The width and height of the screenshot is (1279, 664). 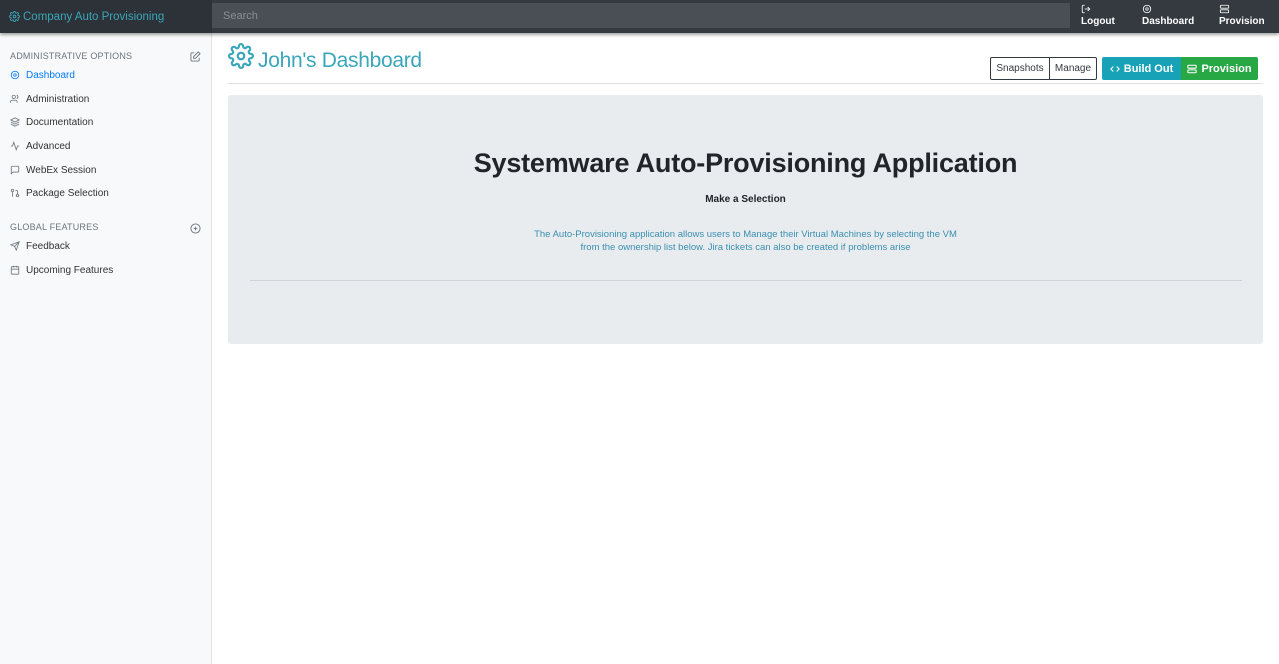 What do you see at coordinates (50, 75) in the screenshot?
I see `sidebar-item-label: Dashboard` at bounding box center [50, 75].